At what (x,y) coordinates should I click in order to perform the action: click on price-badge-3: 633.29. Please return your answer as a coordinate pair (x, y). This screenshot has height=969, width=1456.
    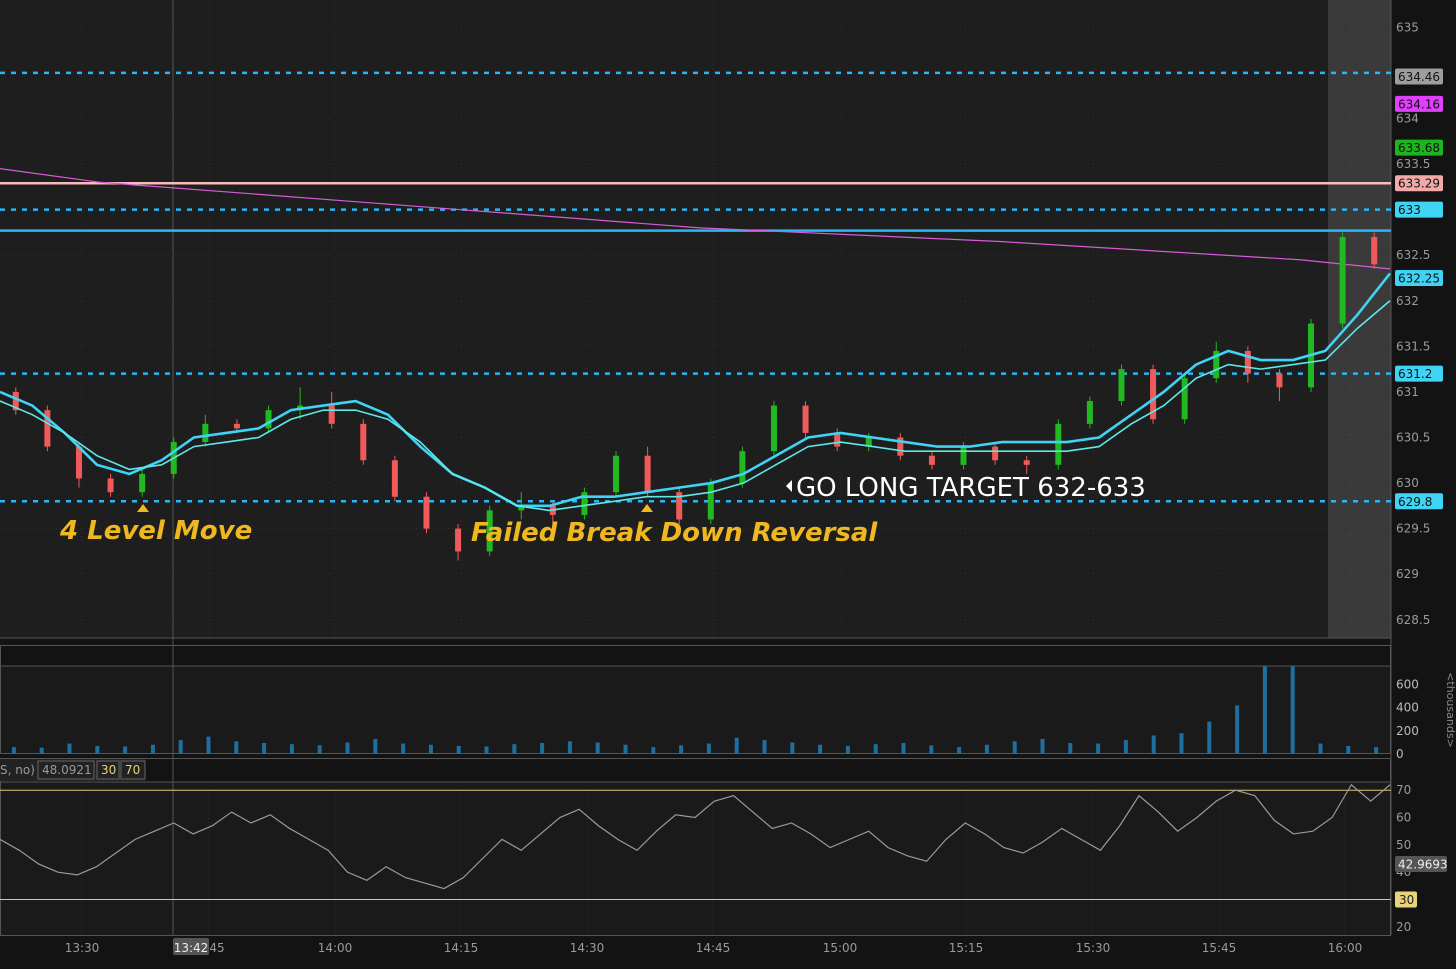
    Looking at the image, I should click on (1419, 183).